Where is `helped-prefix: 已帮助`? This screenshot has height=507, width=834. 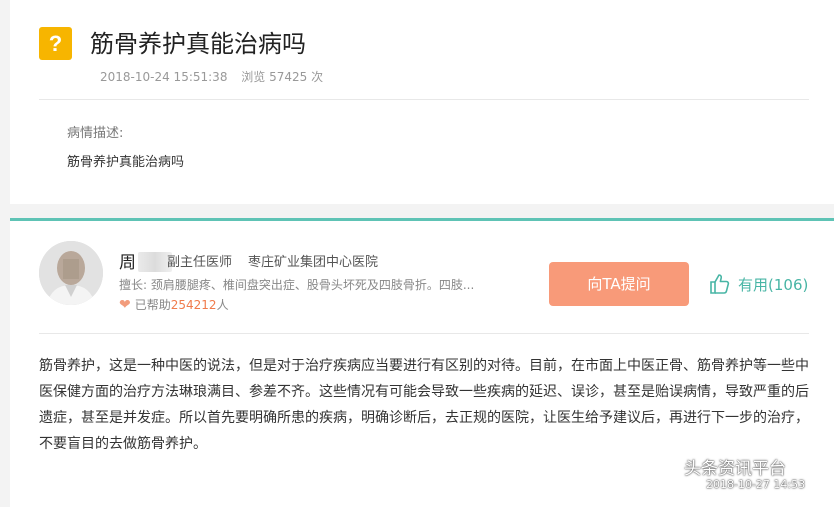 helped-prefix: 已帮助 is located at coordinates (152, 305).